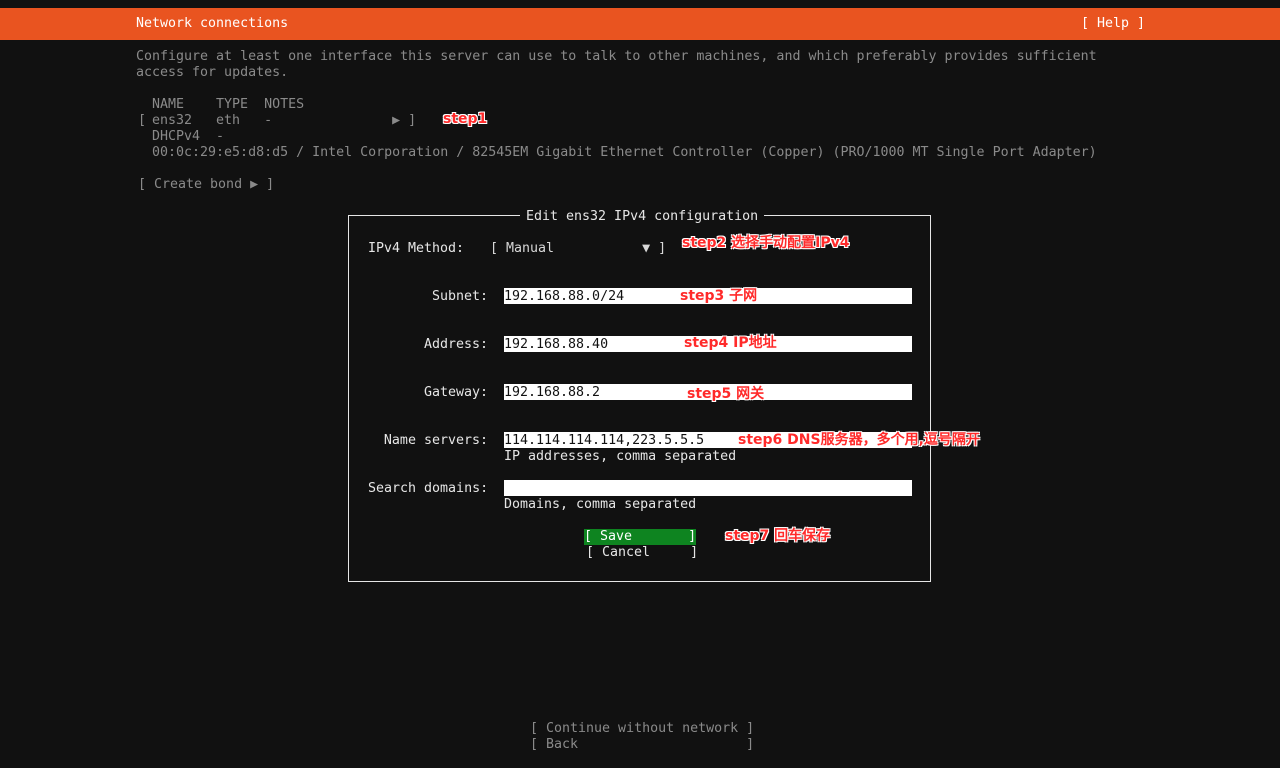 This screenshot has height=768, width=1280. I want to click on interface-table-header: NAME TYPE NOTES, so click(228, 104).